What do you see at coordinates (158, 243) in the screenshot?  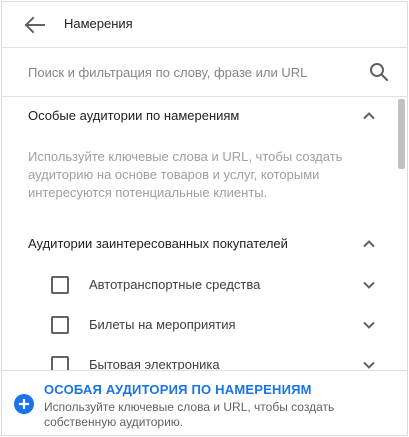 I see `section-label: Аудитории заинтересованных покупателей` at bounding box center [158, 243].